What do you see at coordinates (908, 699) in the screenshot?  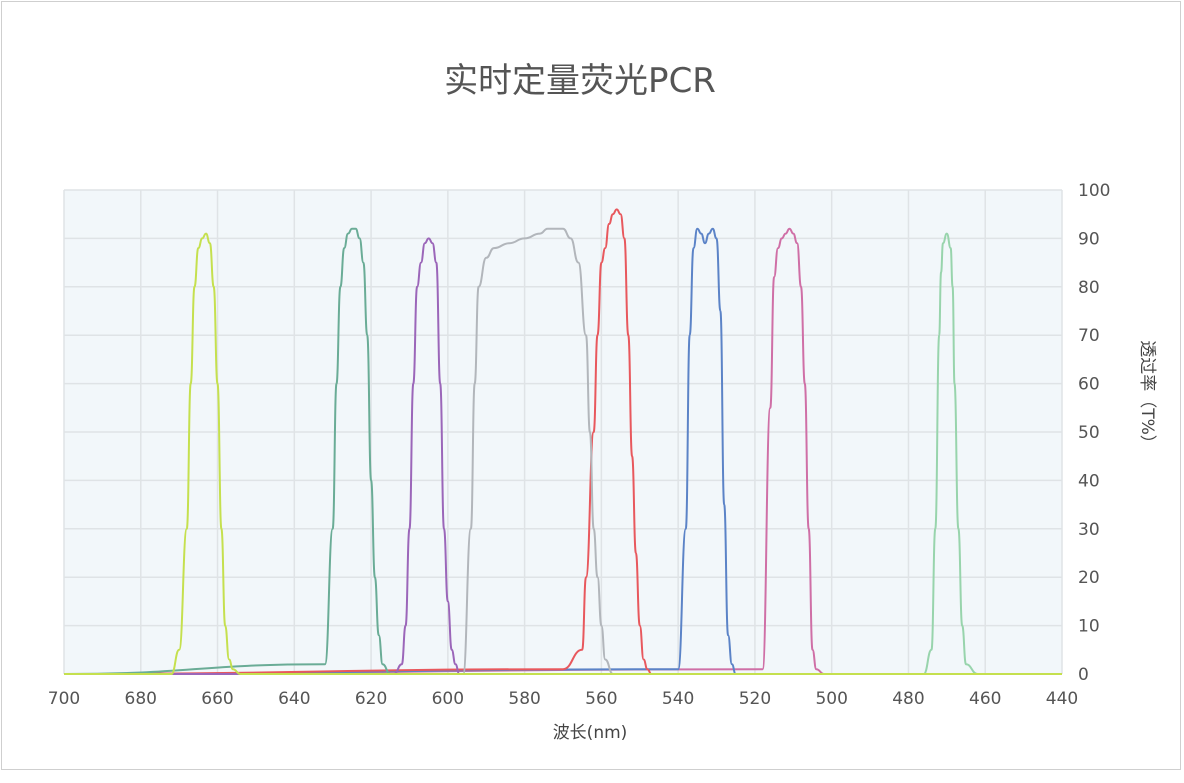 I see `x-tick-label: 480` at bounding box center [908, 699].